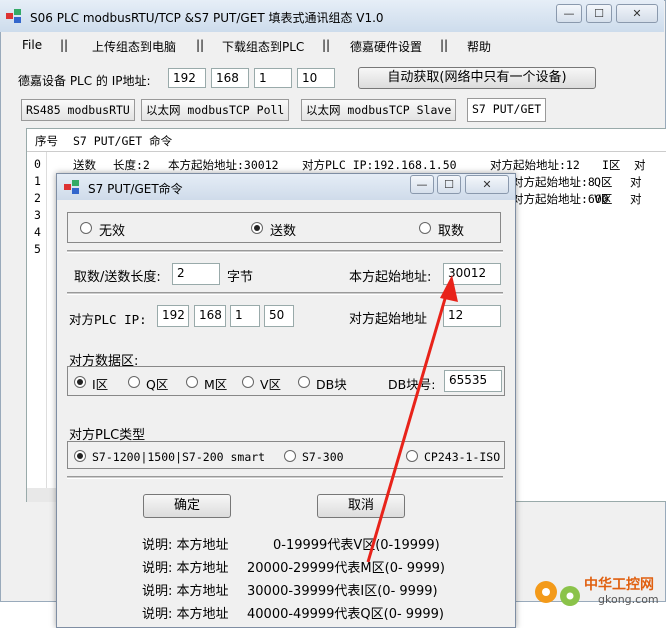 The width and height of the screenshot is (666, 628). Describe the element at coordinates (263, 46) in the screenshot. I see `menu-download: 下载组态到PLC` at that location.